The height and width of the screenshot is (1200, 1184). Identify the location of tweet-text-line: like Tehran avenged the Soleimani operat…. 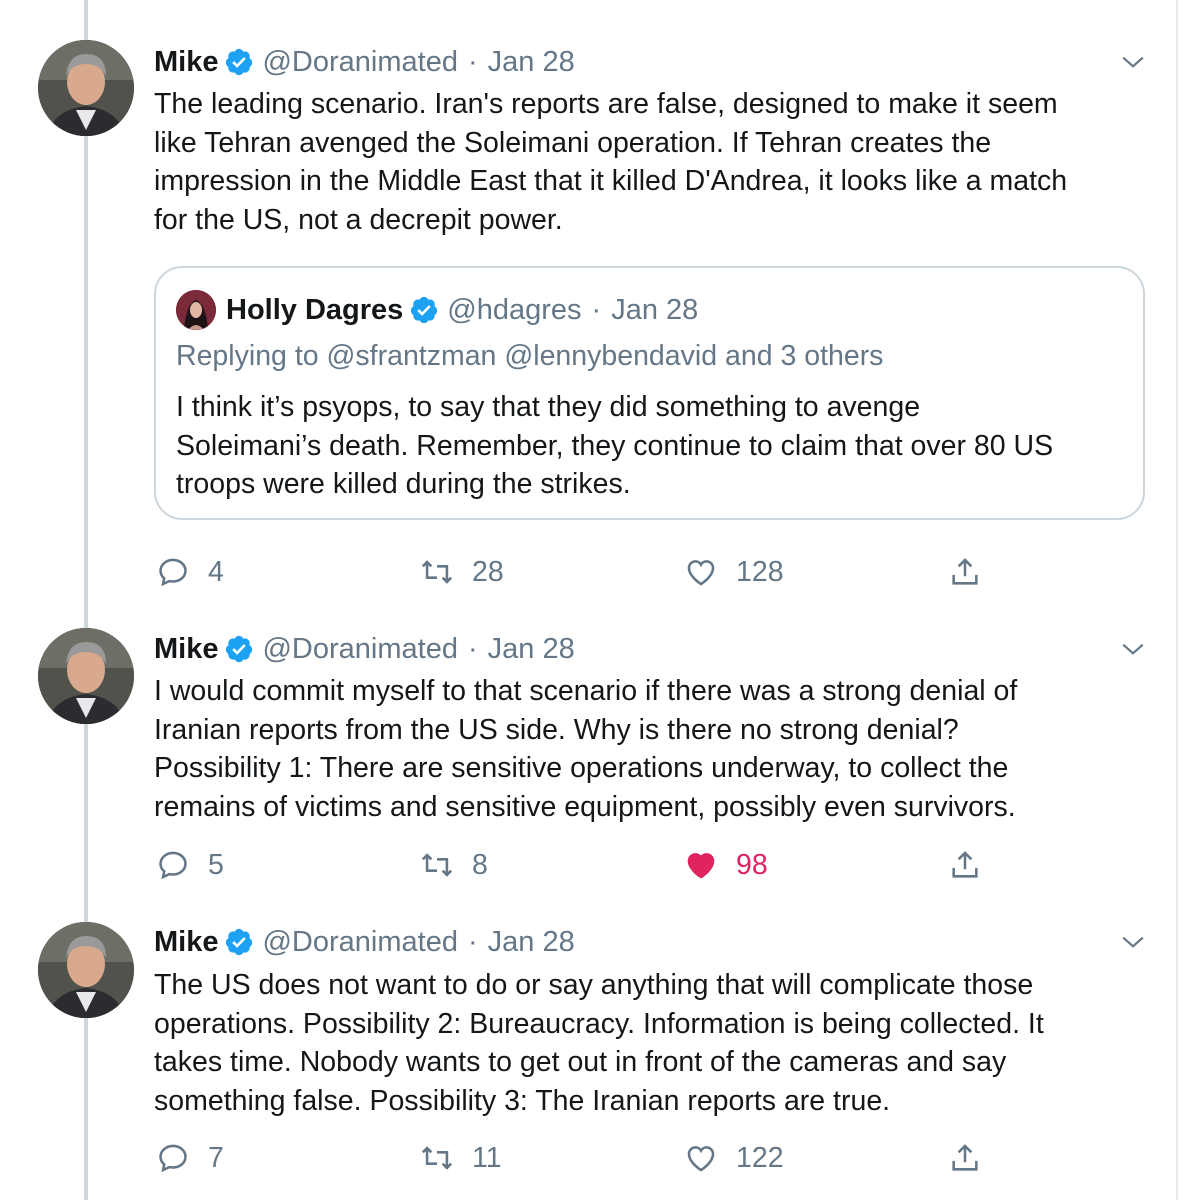
(573, 142).